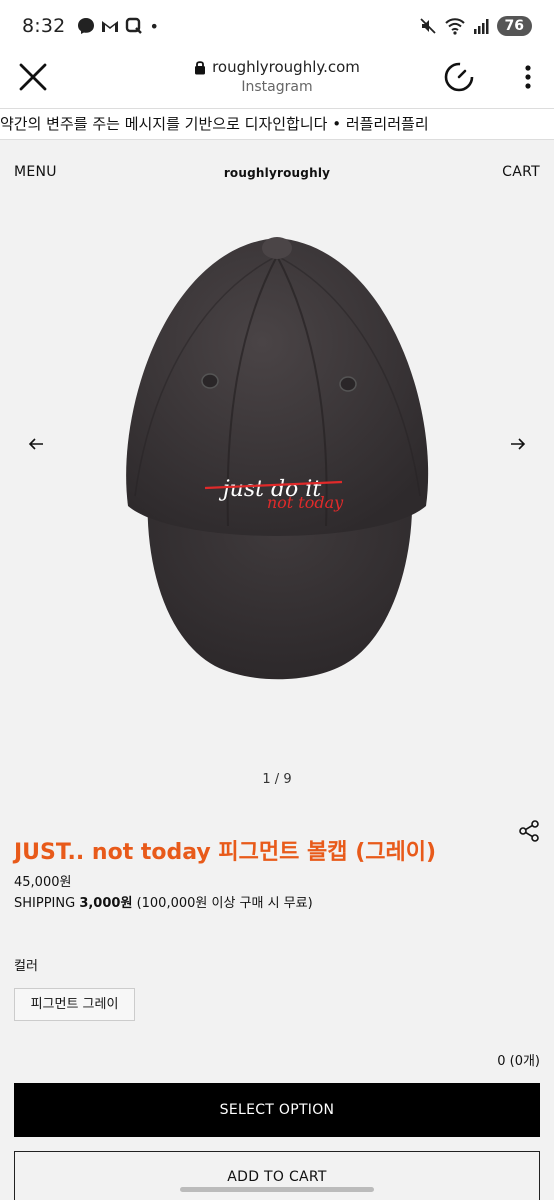  Describe the element at coordinates (26, 966) in the screenshot. I see `option-label: 컬러` at that location.